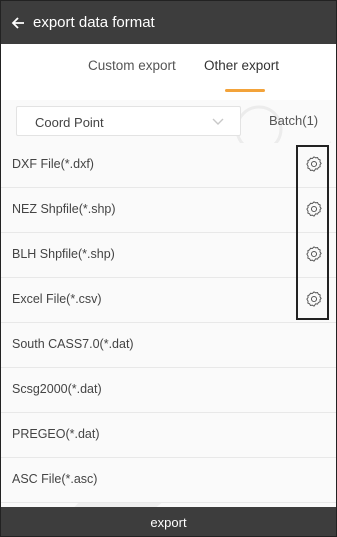 This screenshot has width=337, height=537. What do you see at coordinates (63, 254) in the screenshot?
I see `format-label: BLH Shpfile(*.shp)` at bounding box center [63, 254].